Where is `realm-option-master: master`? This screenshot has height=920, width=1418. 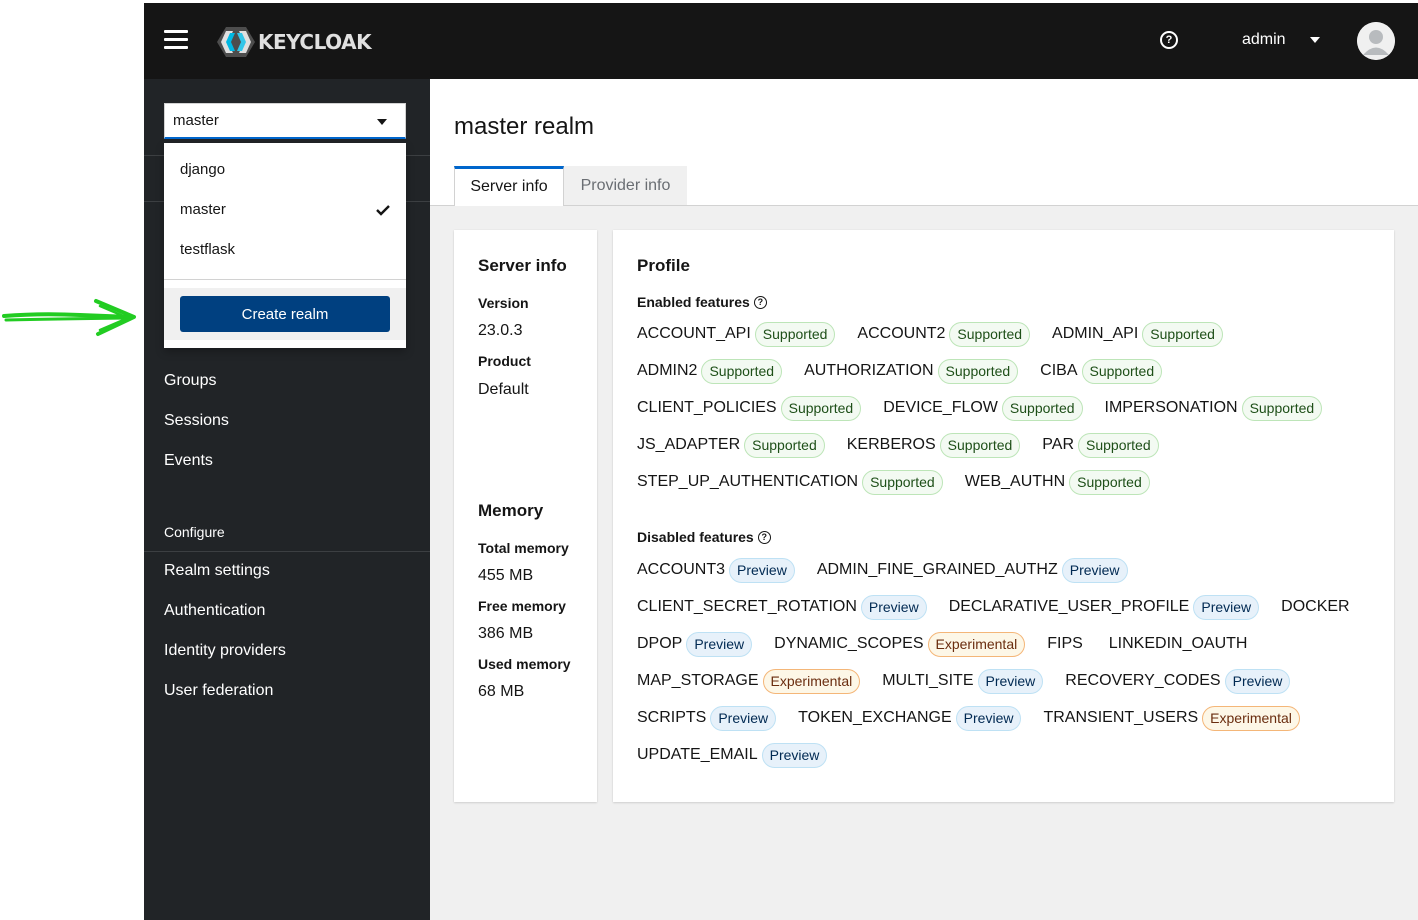 realm-option-master: master is located at coordinates (285, 210).